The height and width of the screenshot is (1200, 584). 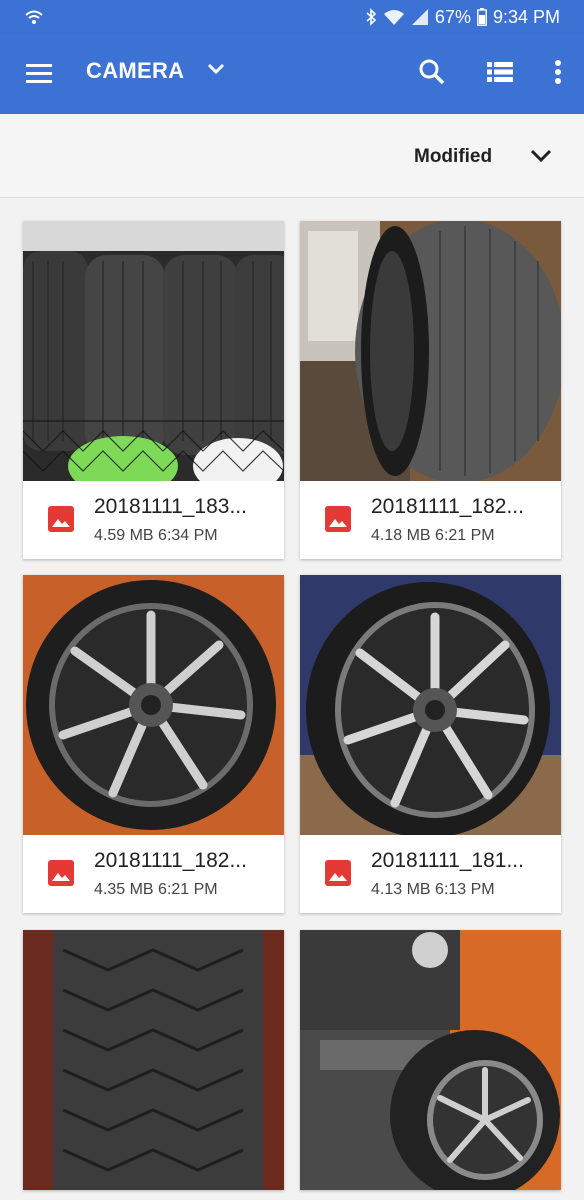 What do you see at coordinates (156, 536) in the screenshot?
I see `file-info: 4.59 MB 6:34 PM` at bounding box center [156, 536].